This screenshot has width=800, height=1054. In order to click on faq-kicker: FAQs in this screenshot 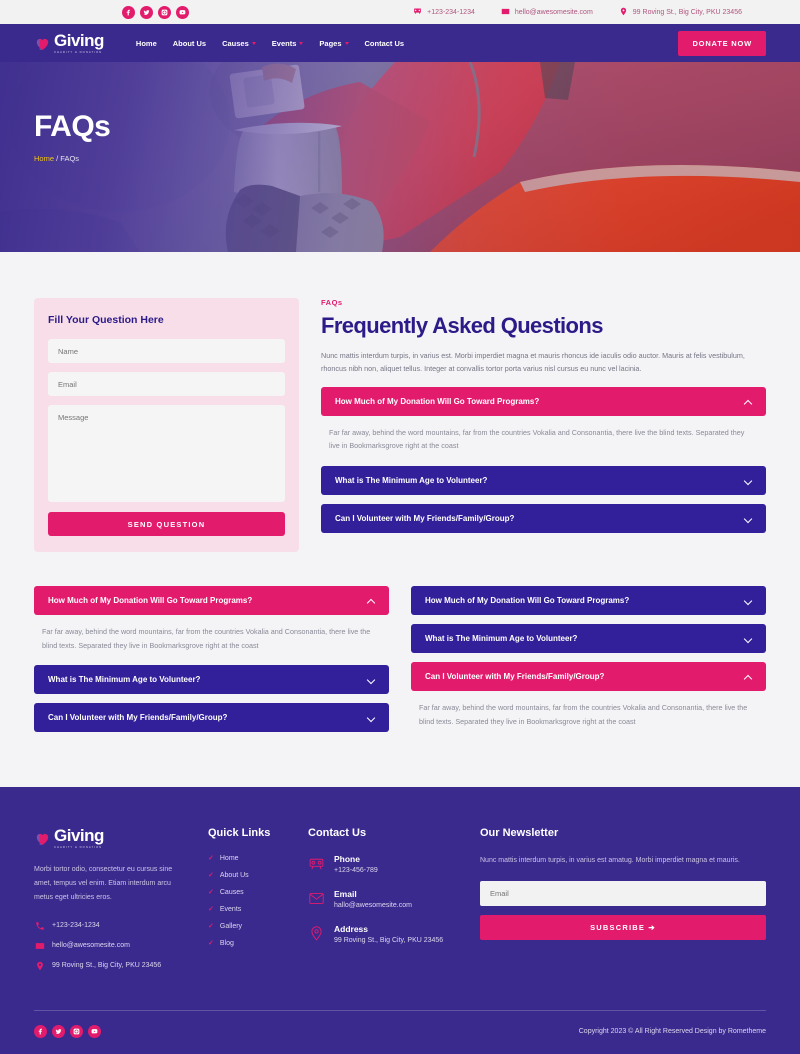, I will do `click(332, 302)`.